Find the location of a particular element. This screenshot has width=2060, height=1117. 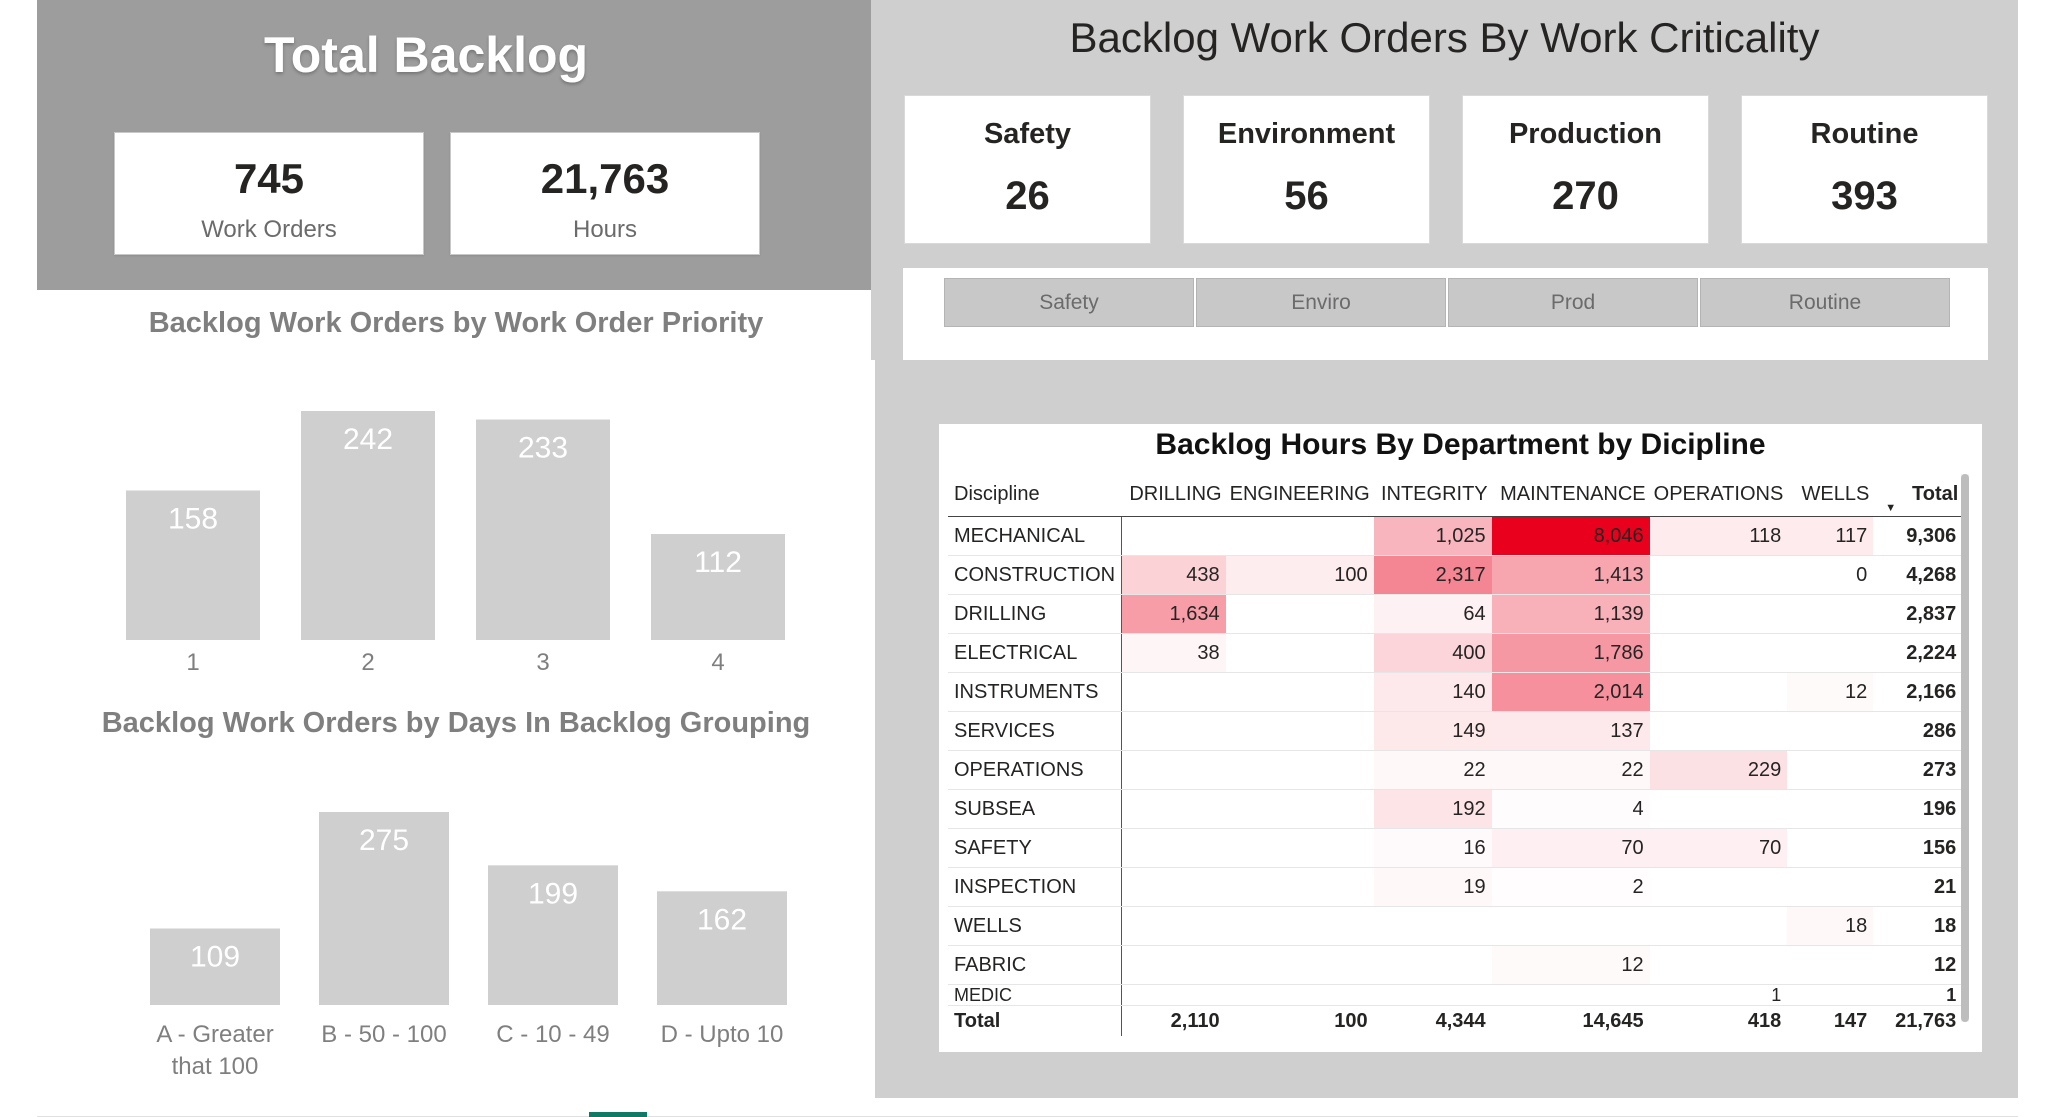

routine-card-value: 393 is located at coordinates (1864, 196).